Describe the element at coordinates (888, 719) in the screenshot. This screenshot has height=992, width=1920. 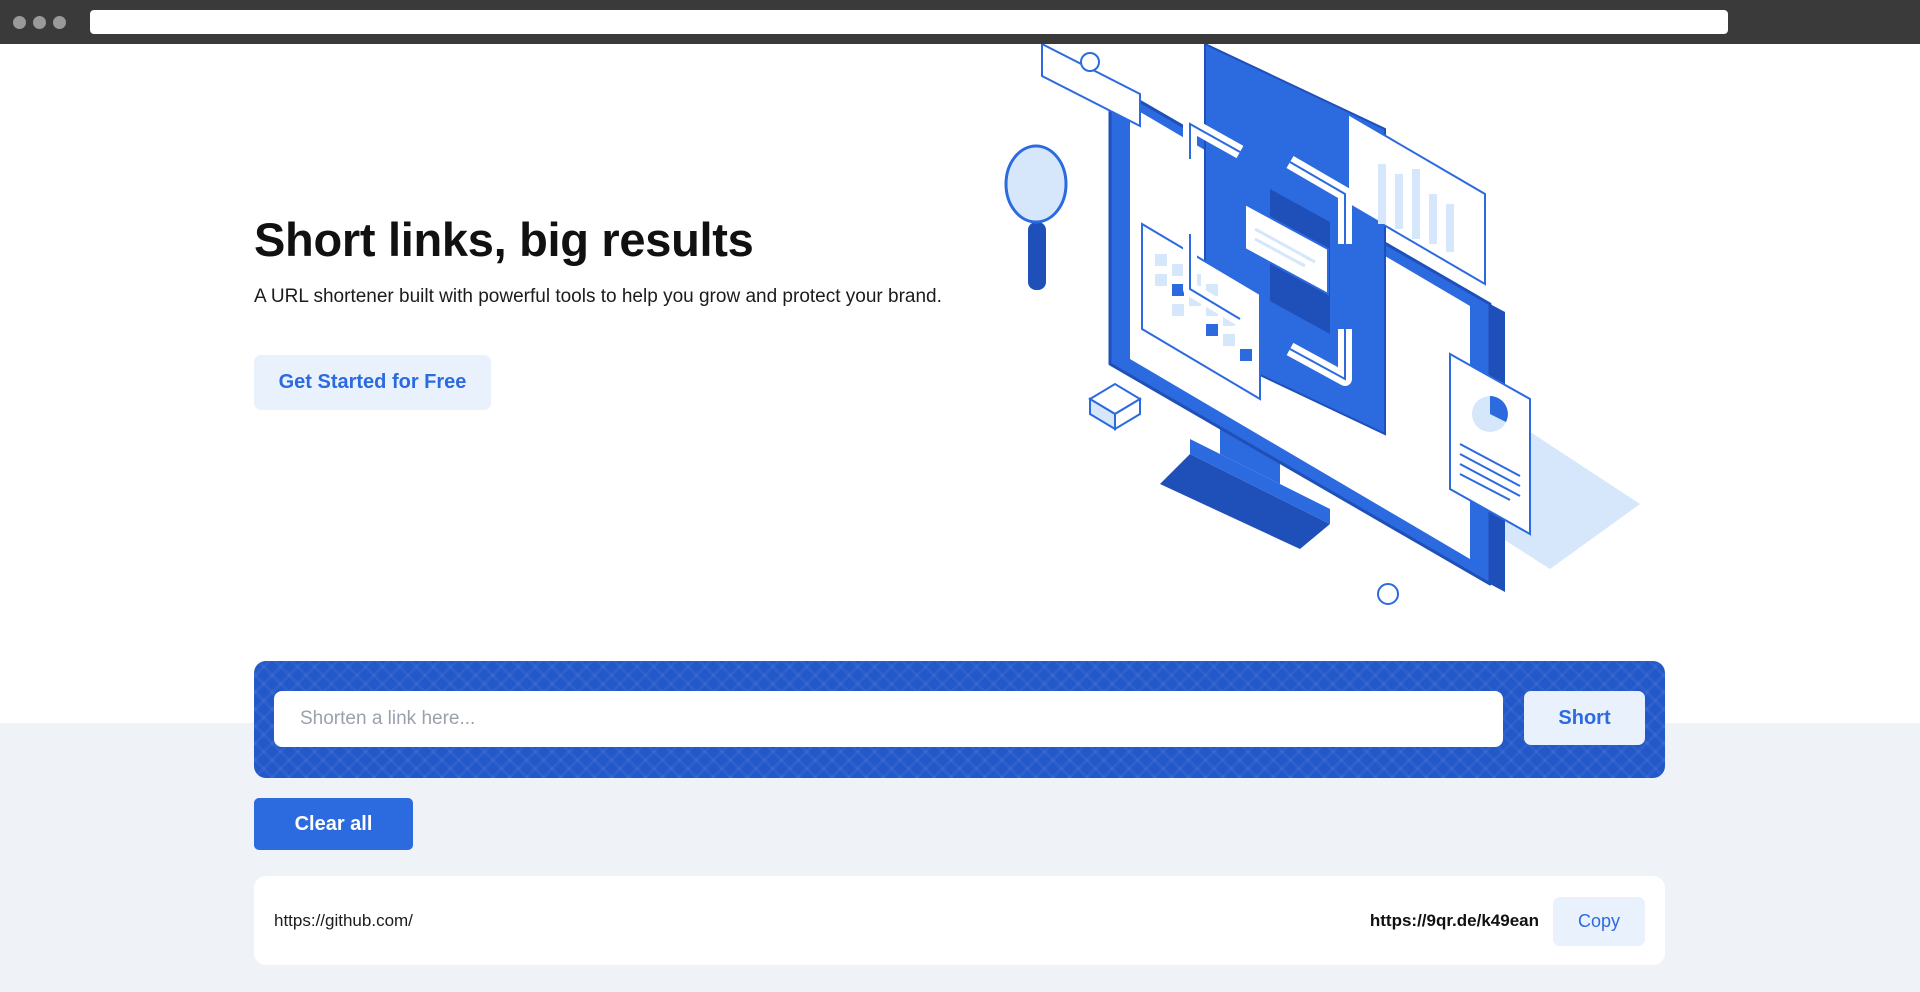
I see `shorten-url-input` at that location.